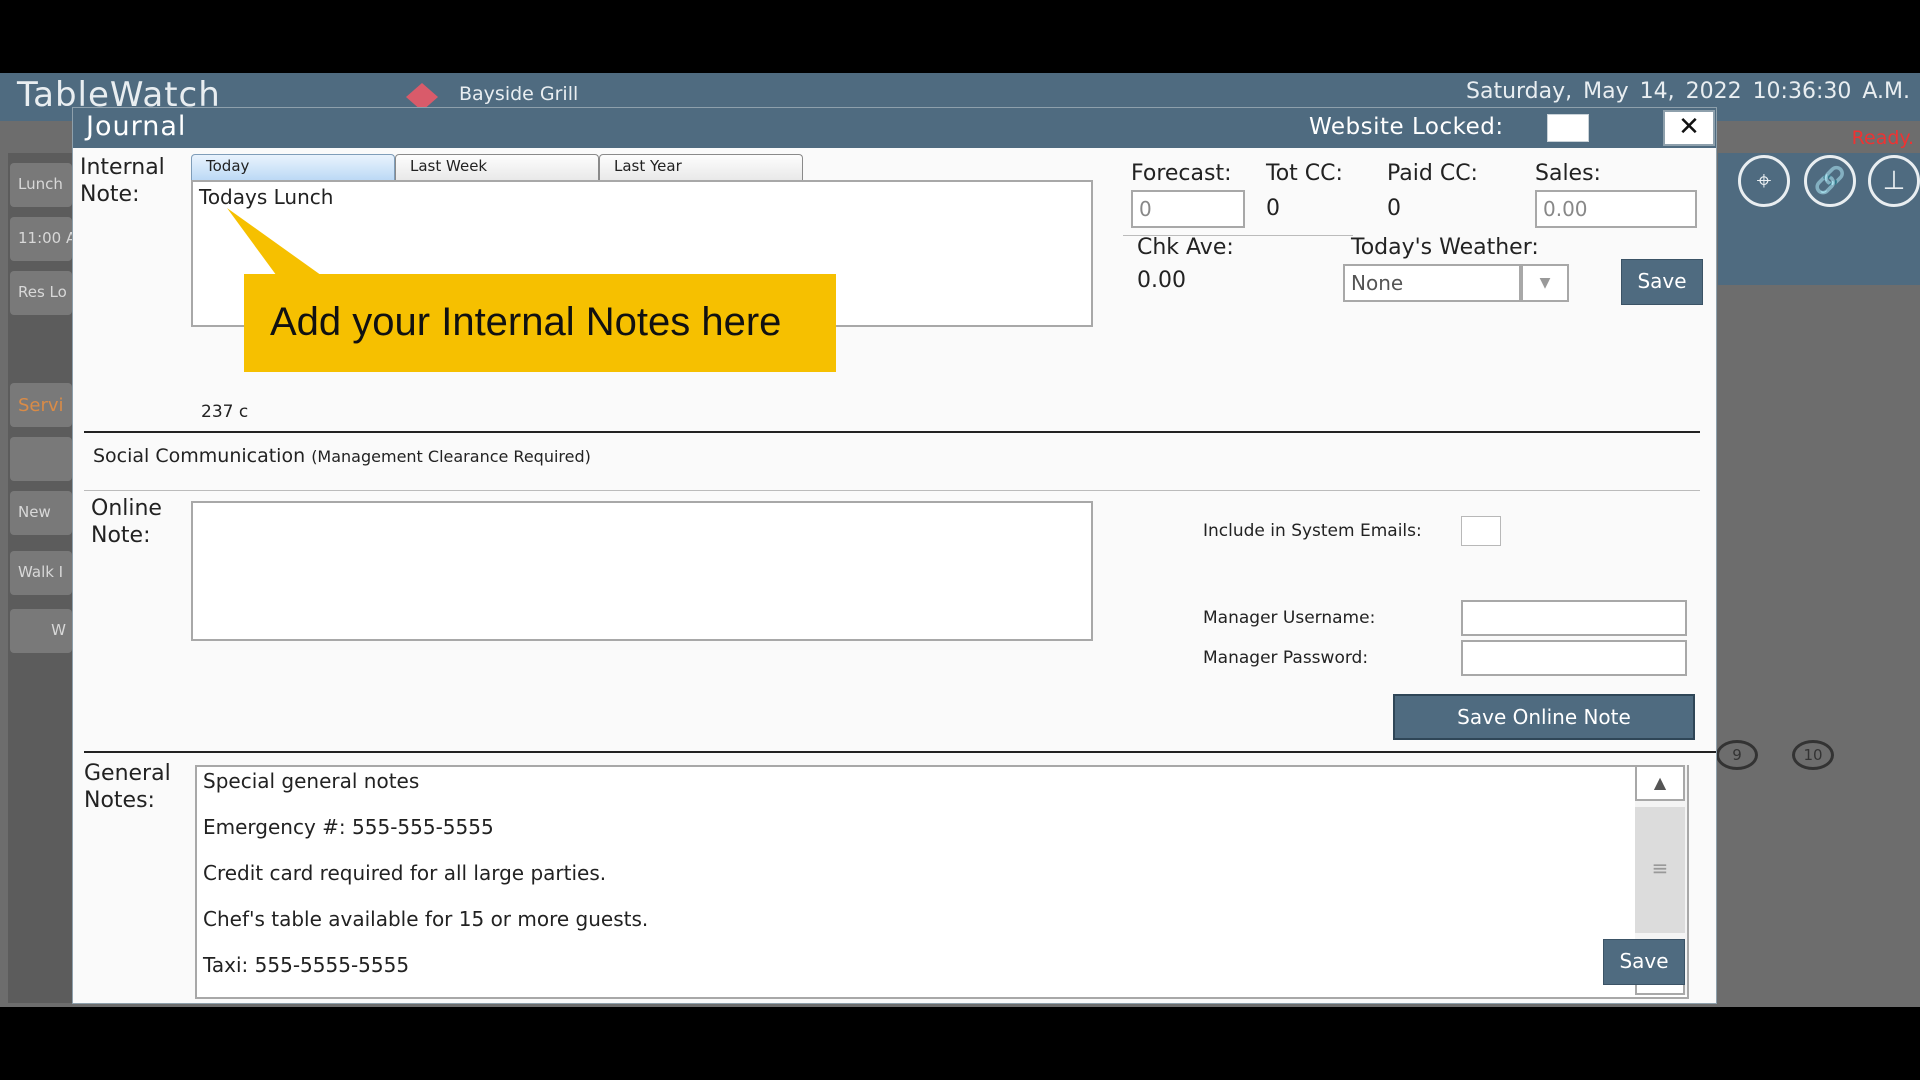 Image resolution: width=1920 pixels, height=1080 pixels. What do you see at coordinates (1616, 209) in the screenshot?
I see `sales-input: 0.00` at bounding box center [1616, 209].